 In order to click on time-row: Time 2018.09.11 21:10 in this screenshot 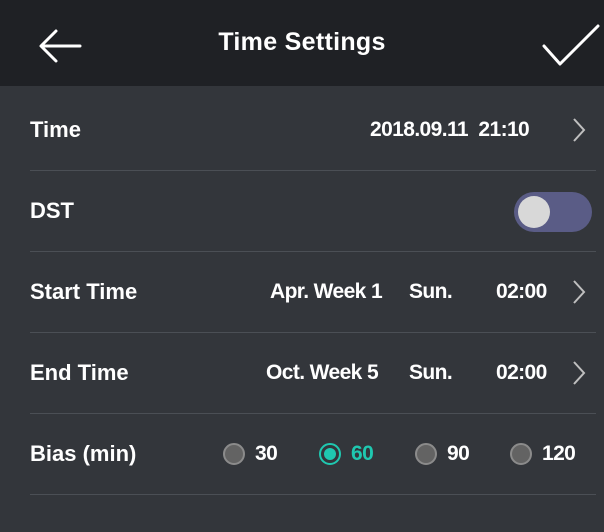, I will do `click(313, 130)`.